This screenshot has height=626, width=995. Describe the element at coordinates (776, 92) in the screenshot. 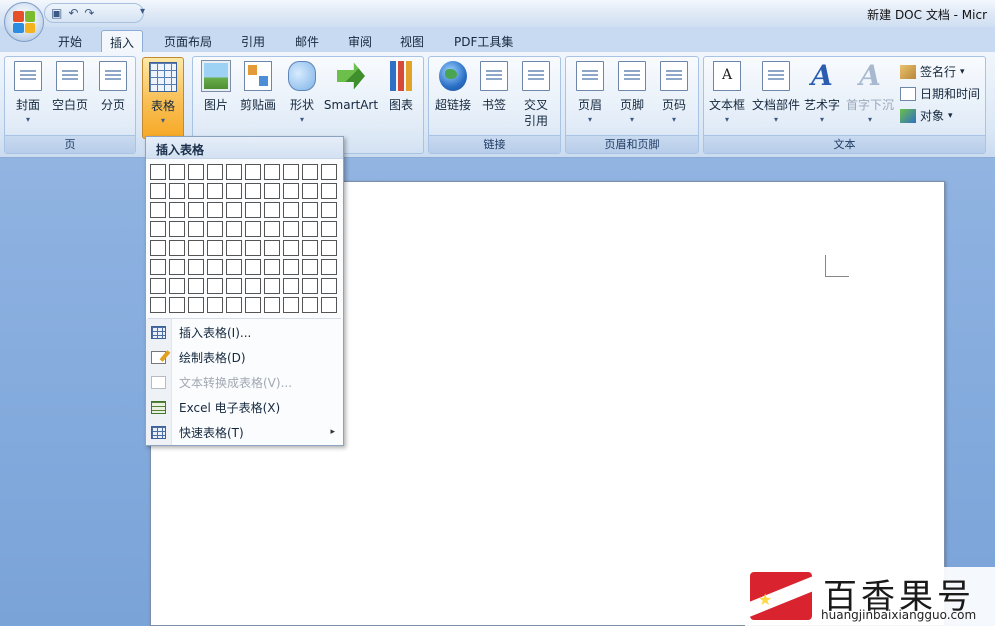

I see `quick-parts-button: 文档部件 ▾` at that location.